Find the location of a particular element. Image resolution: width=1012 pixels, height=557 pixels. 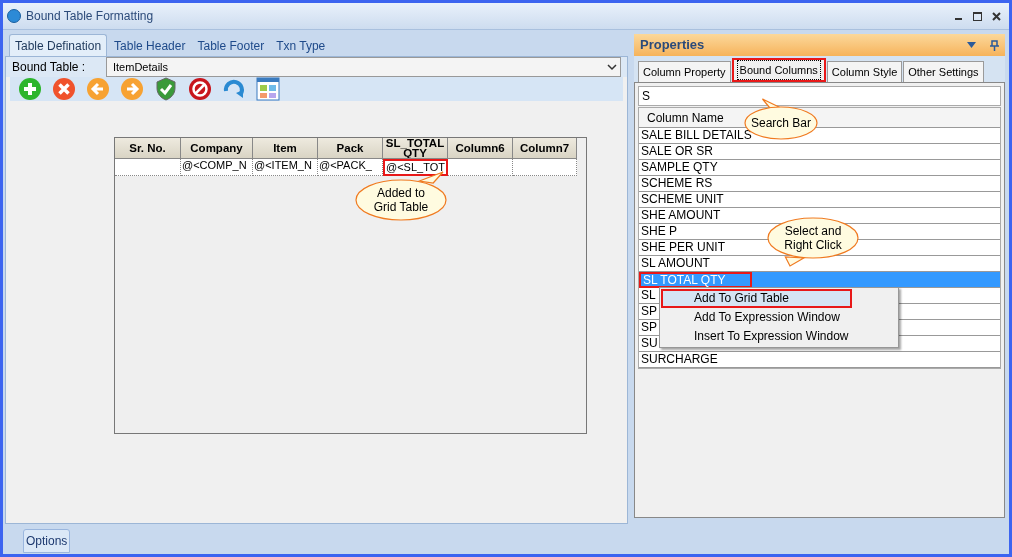

tab: Bound Columns is located at coordinates (778, 70).